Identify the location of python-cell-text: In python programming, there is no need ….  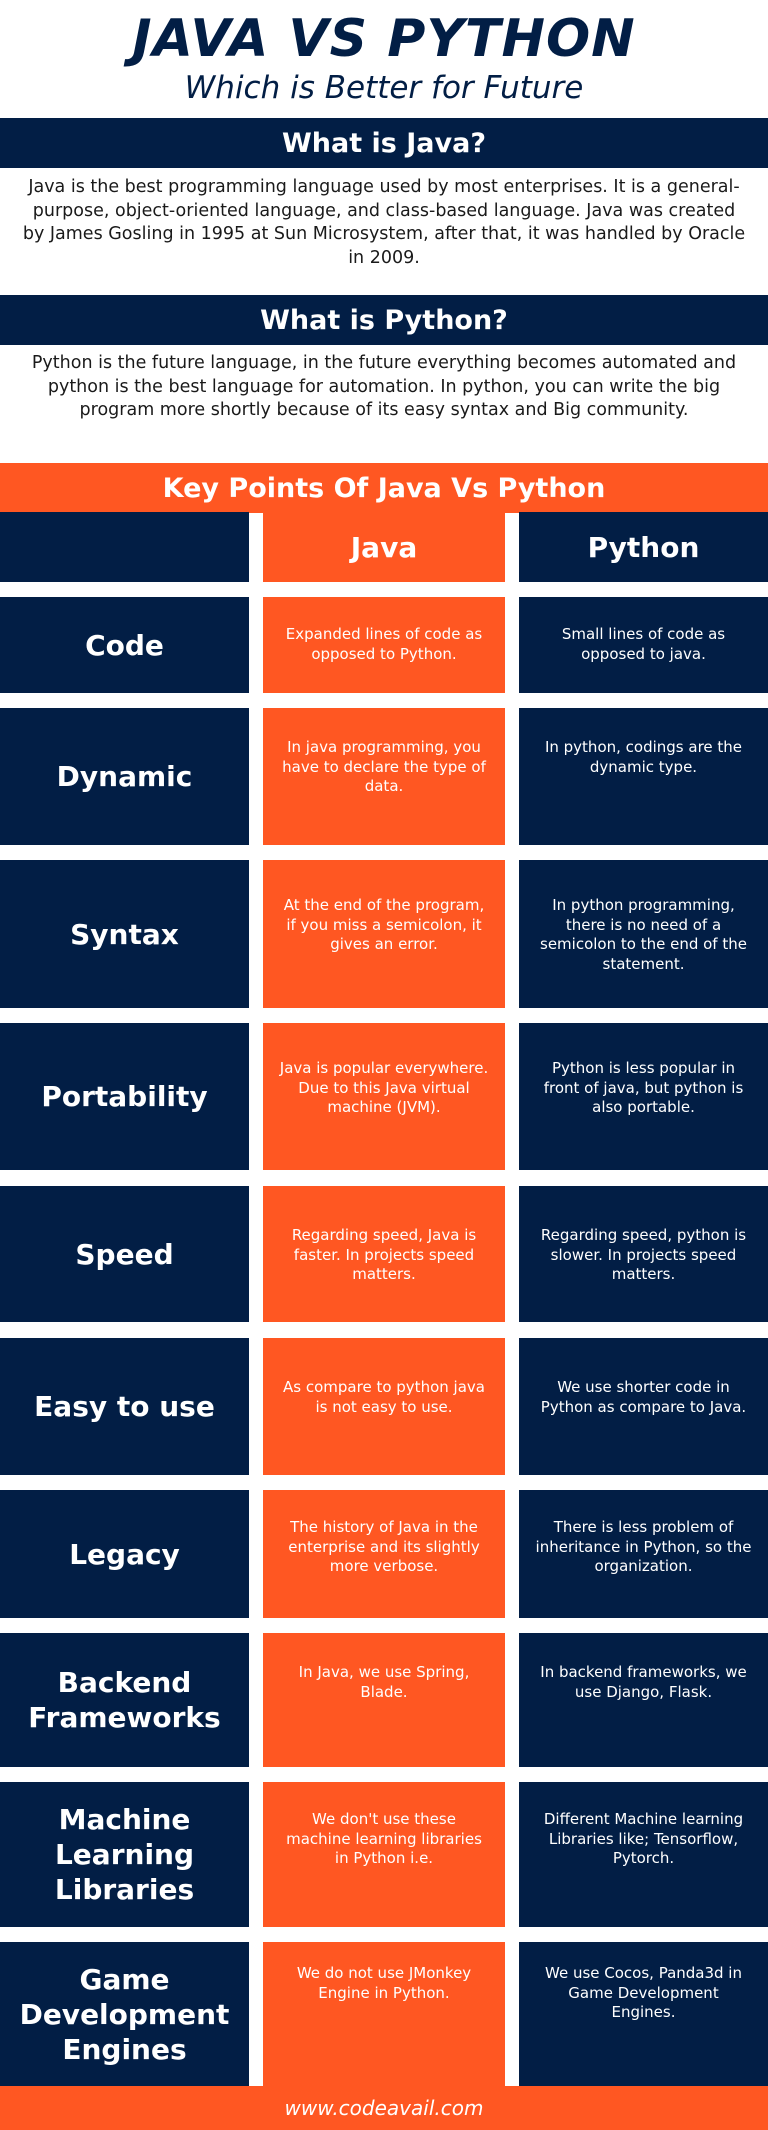
(643, 934).